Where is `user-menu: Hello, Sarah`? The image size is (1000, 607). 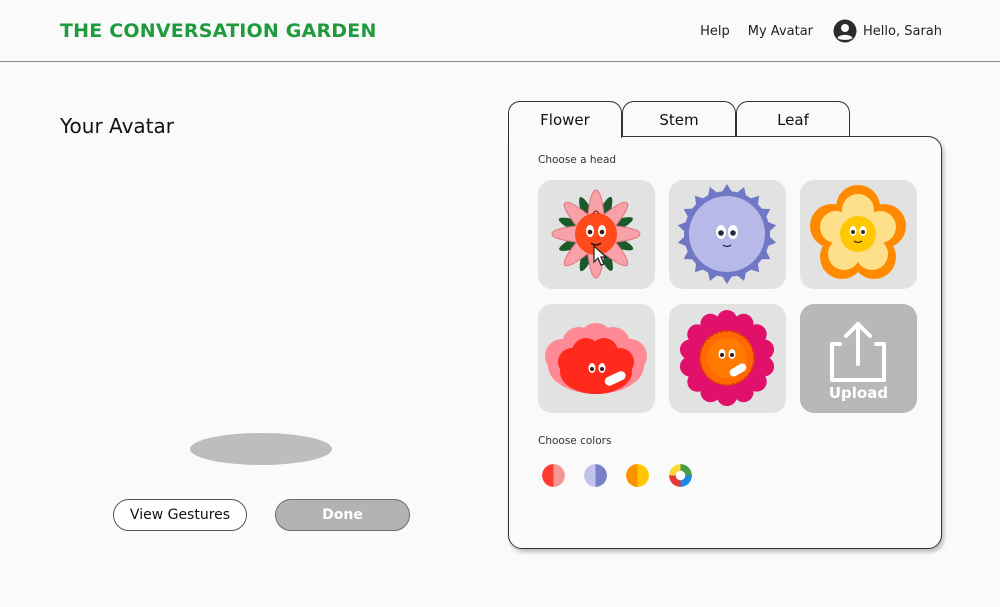
user-menu: Hello, Sarah is located at coordinates (887, 31).